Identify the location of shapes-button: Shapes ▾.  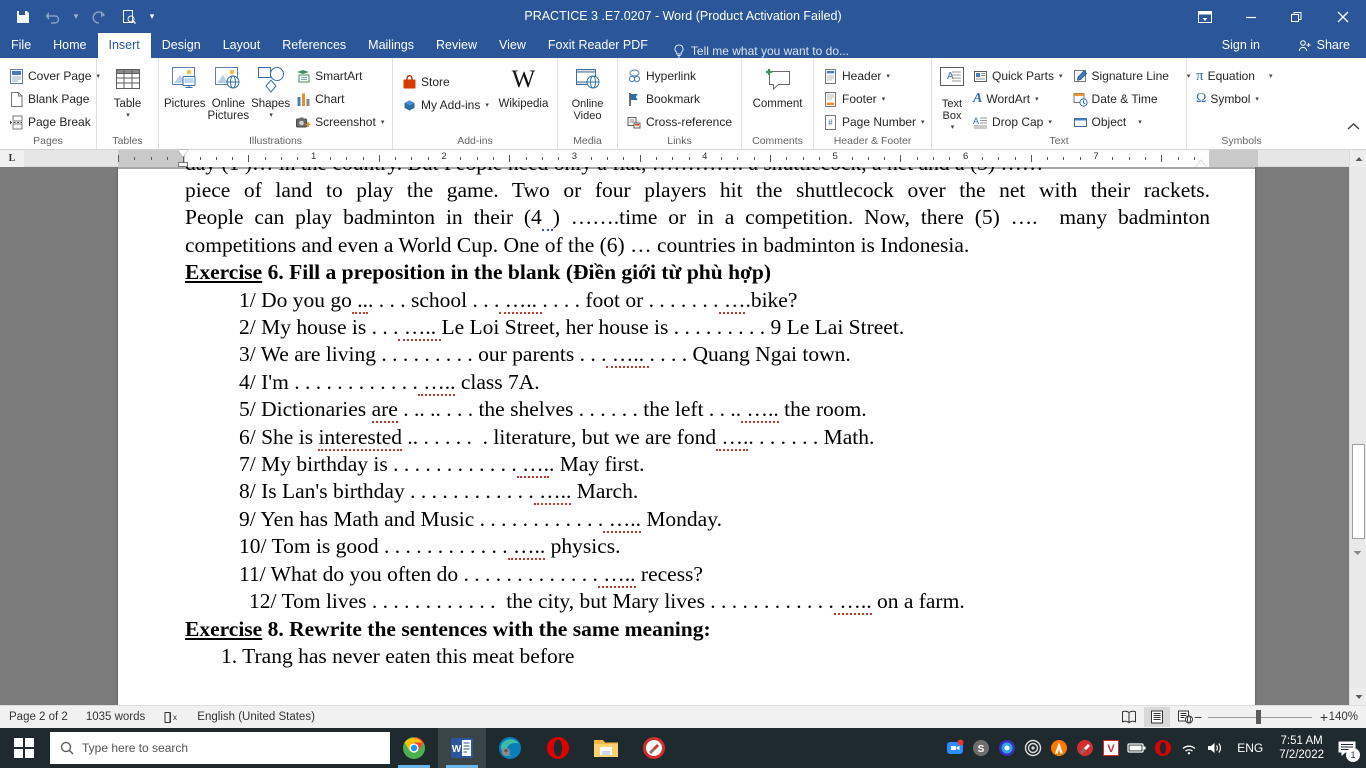
(270, 91).